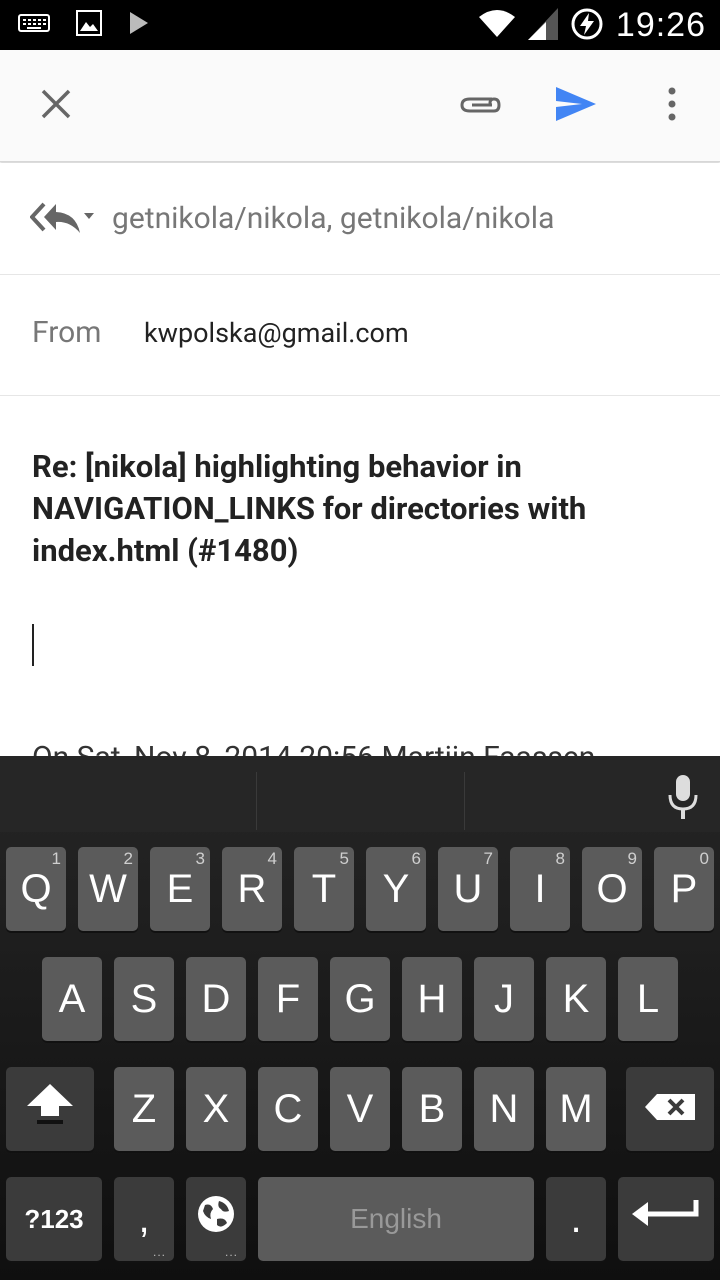  I want to click on close-button, so click(56, 106).